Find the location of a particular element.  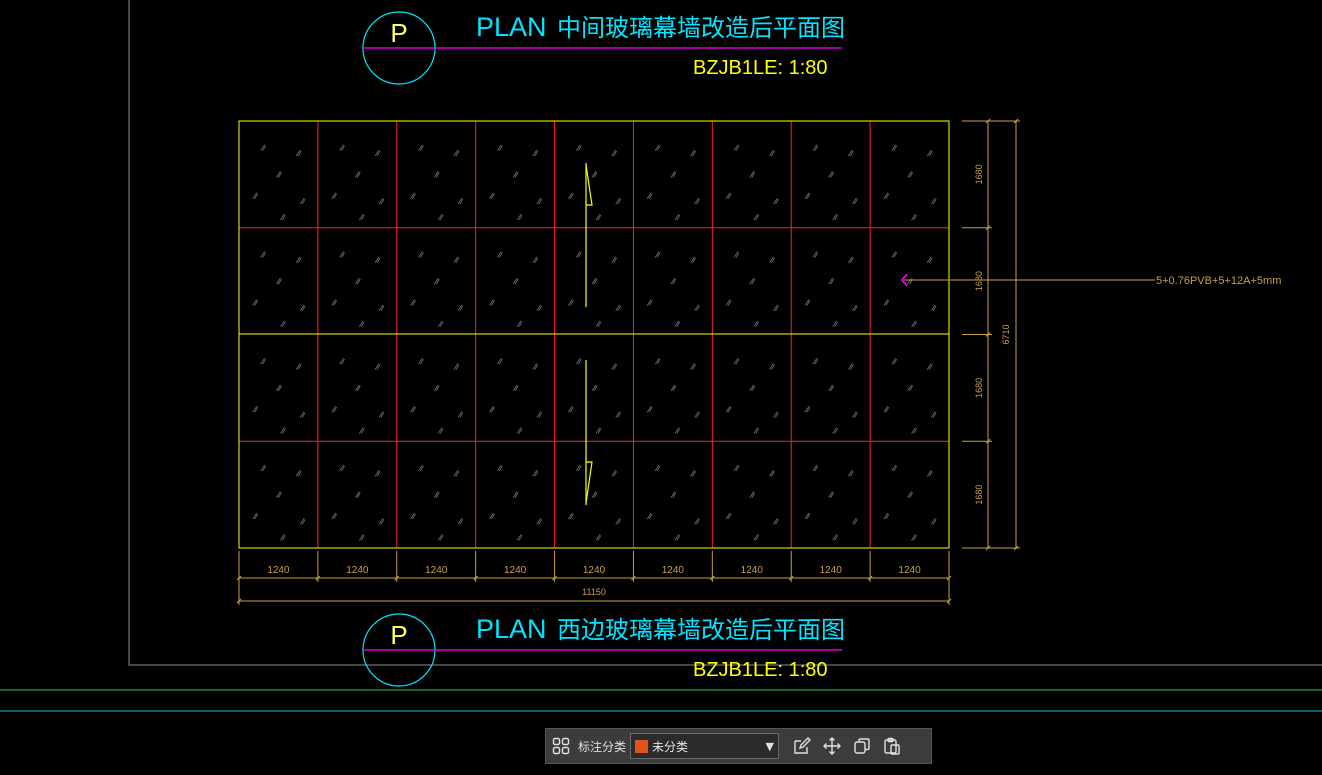

dim-label-total-width: 11150 is located at coordinates (594, 592).